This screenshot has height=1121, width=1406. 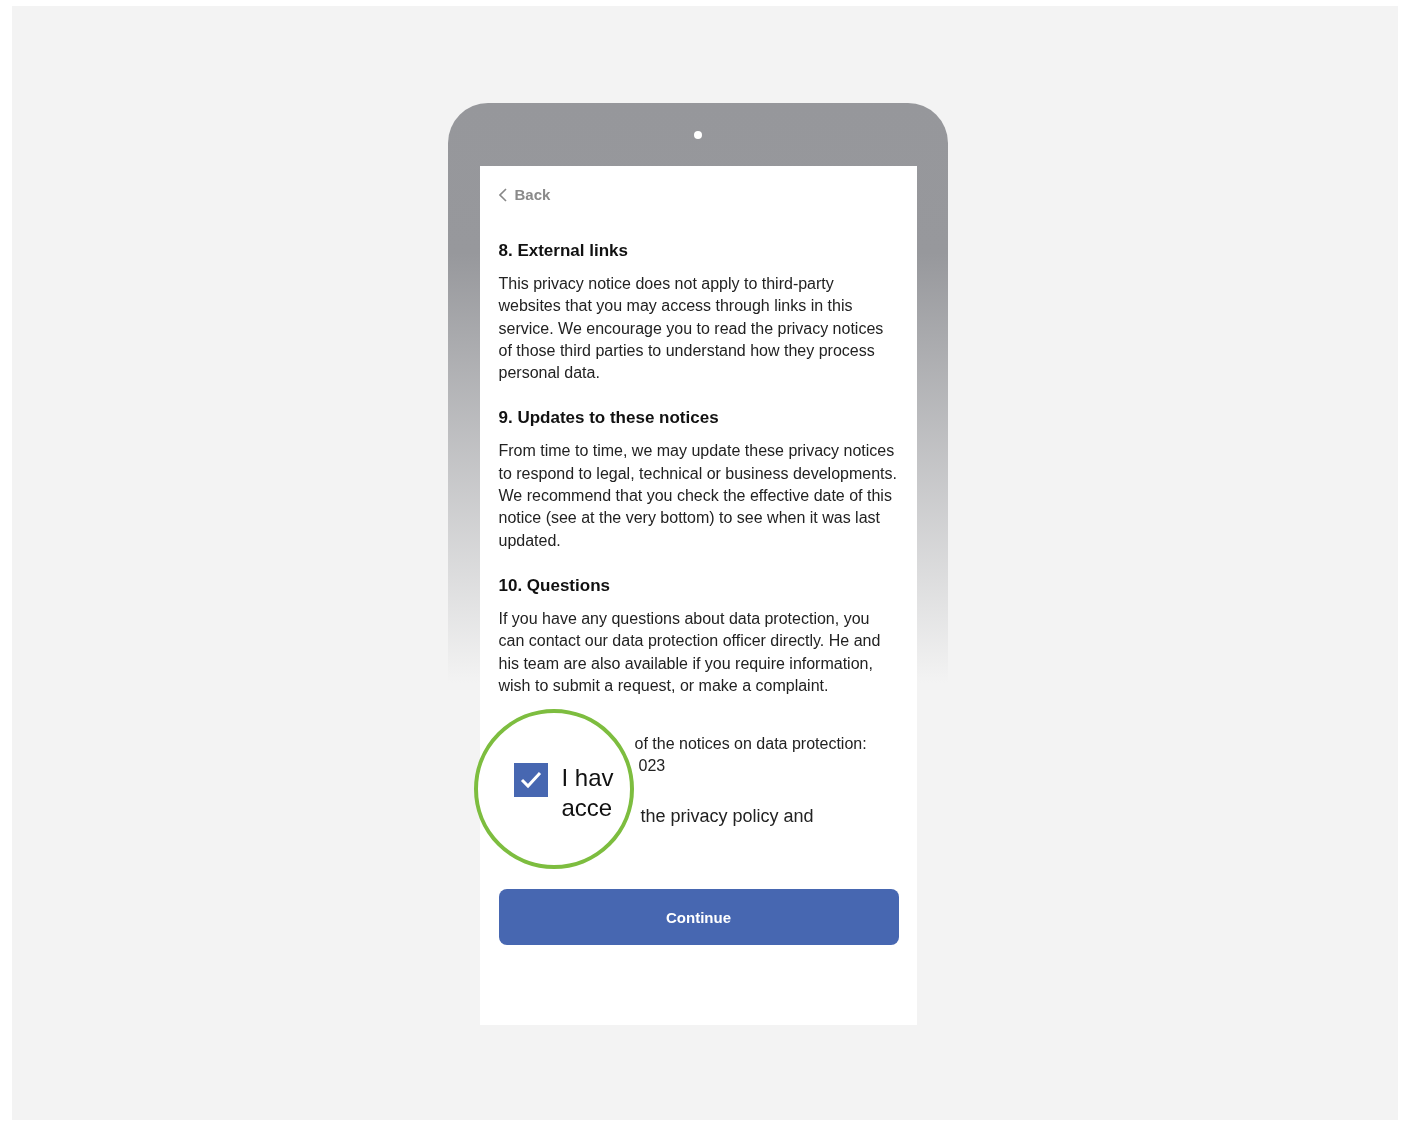 I want to click on section-heading: 9. Updates to these notices, so click(x=609, y=418).